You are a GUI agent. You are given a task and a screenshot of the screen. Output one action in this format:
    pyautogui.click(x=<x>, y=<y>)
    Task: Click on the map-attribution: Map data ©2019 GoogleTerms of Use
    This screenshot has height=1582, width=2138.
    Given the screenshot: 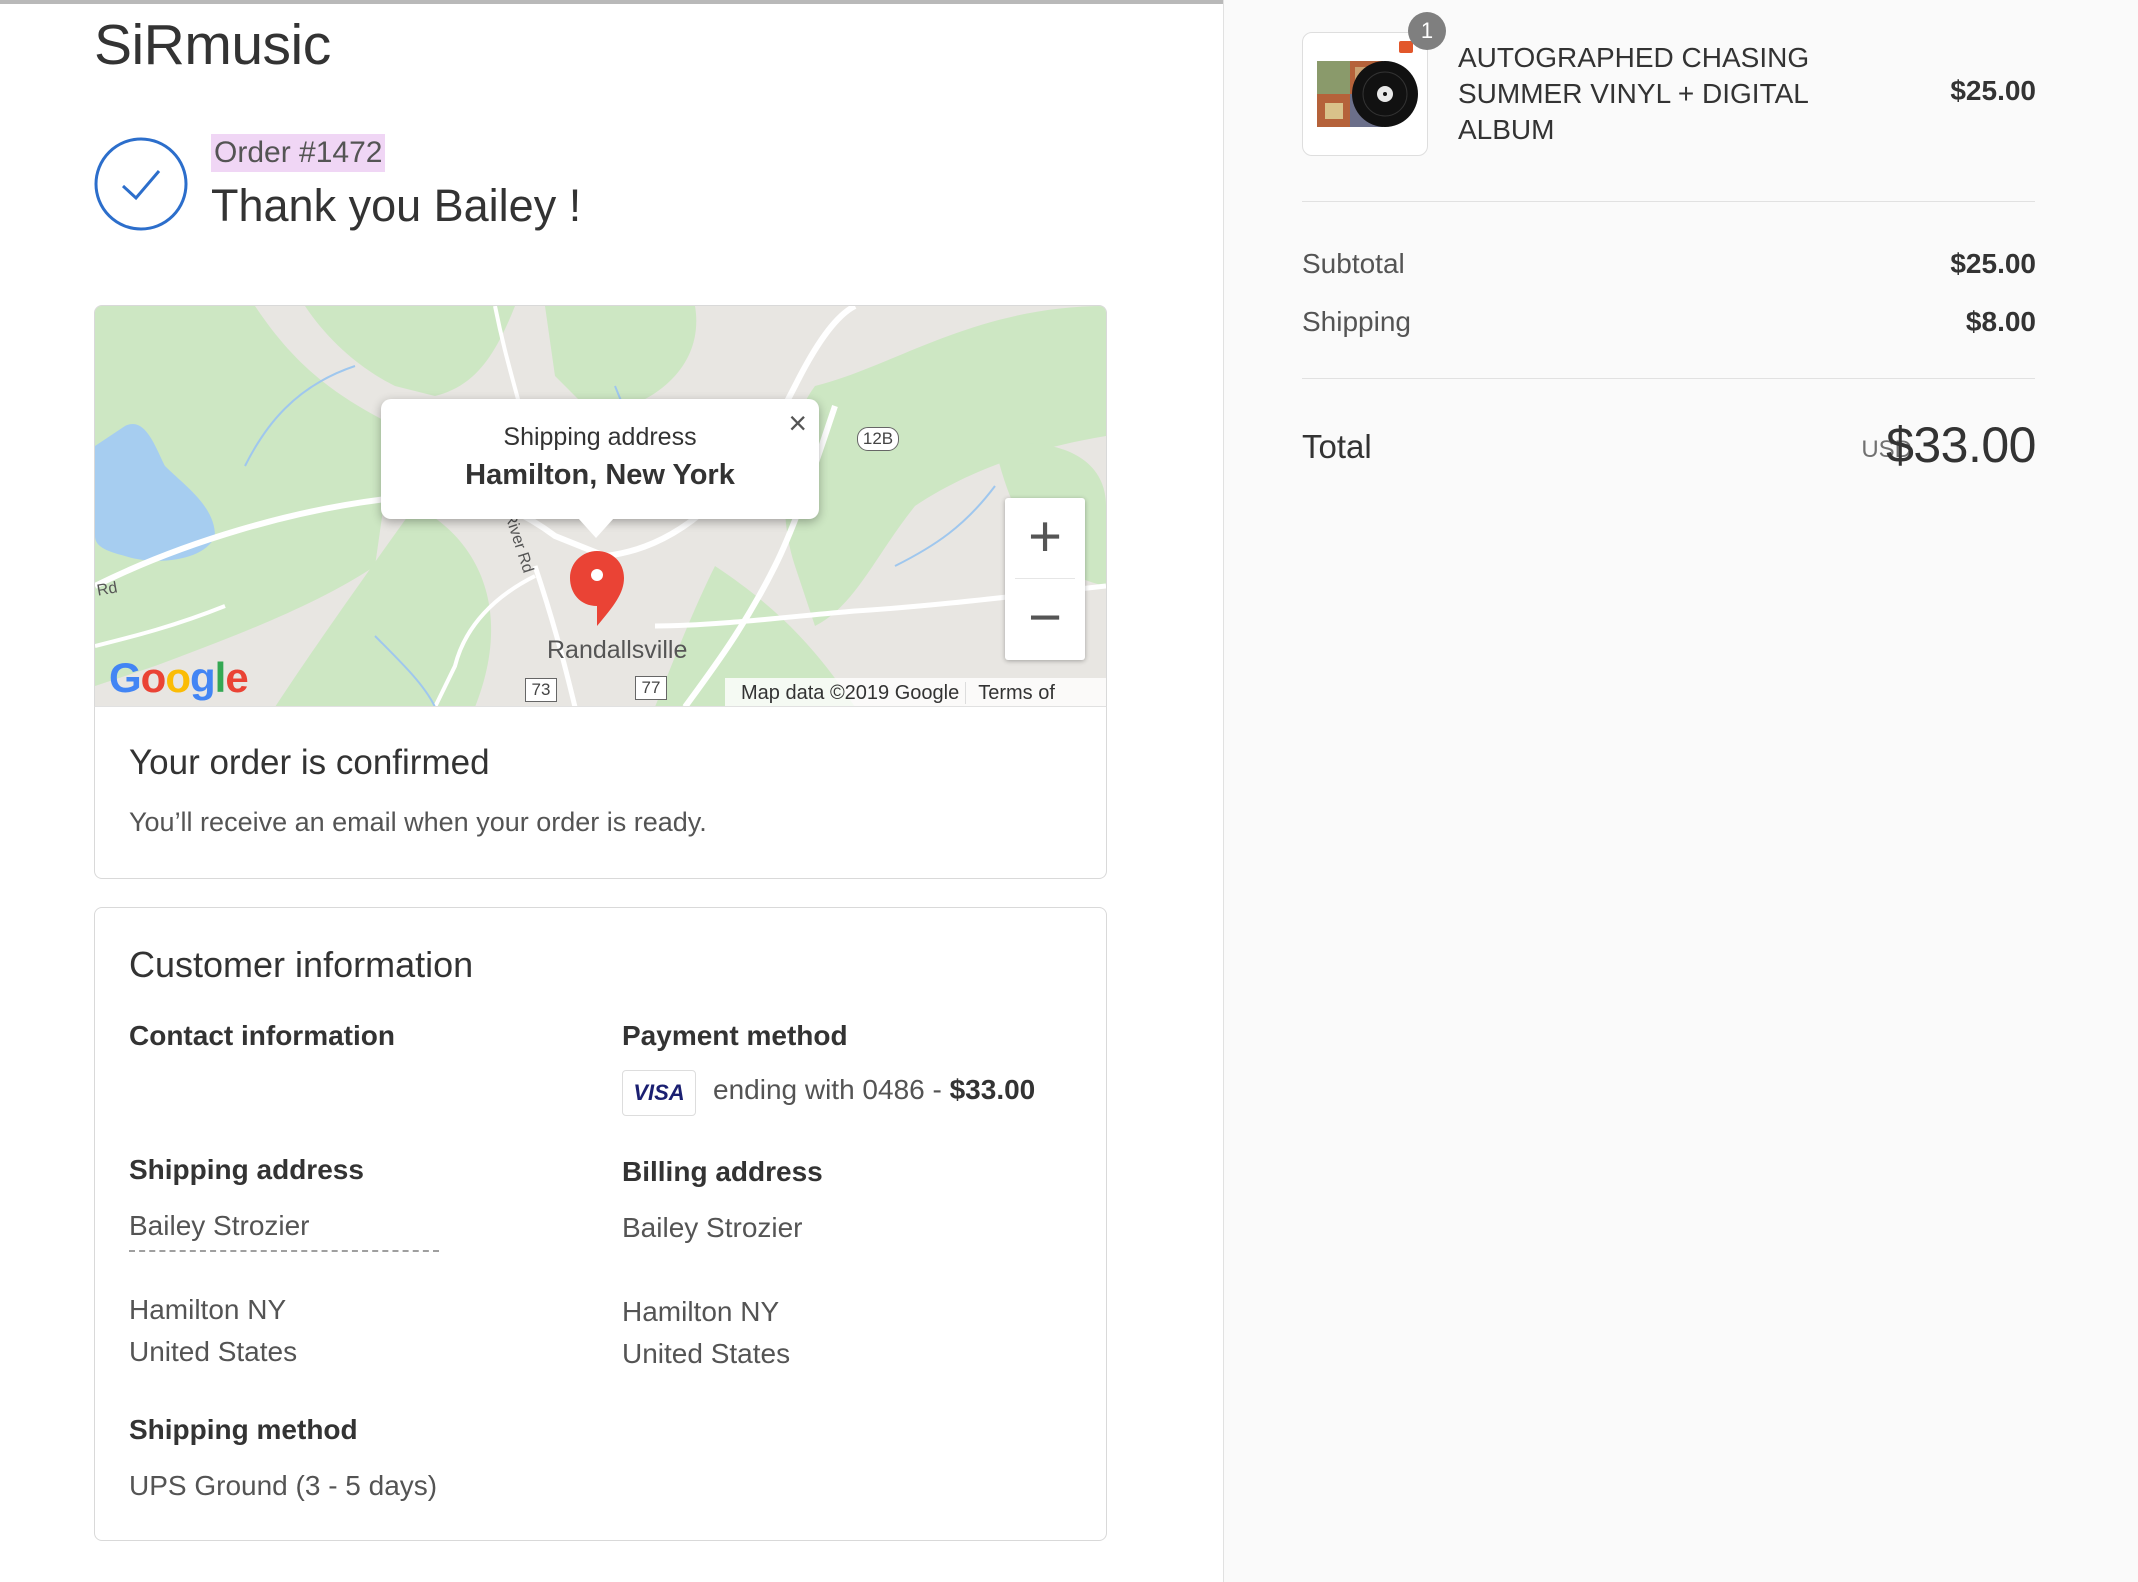 What is the action you would take?
    pyautogui.click(x=915, y=692)
    